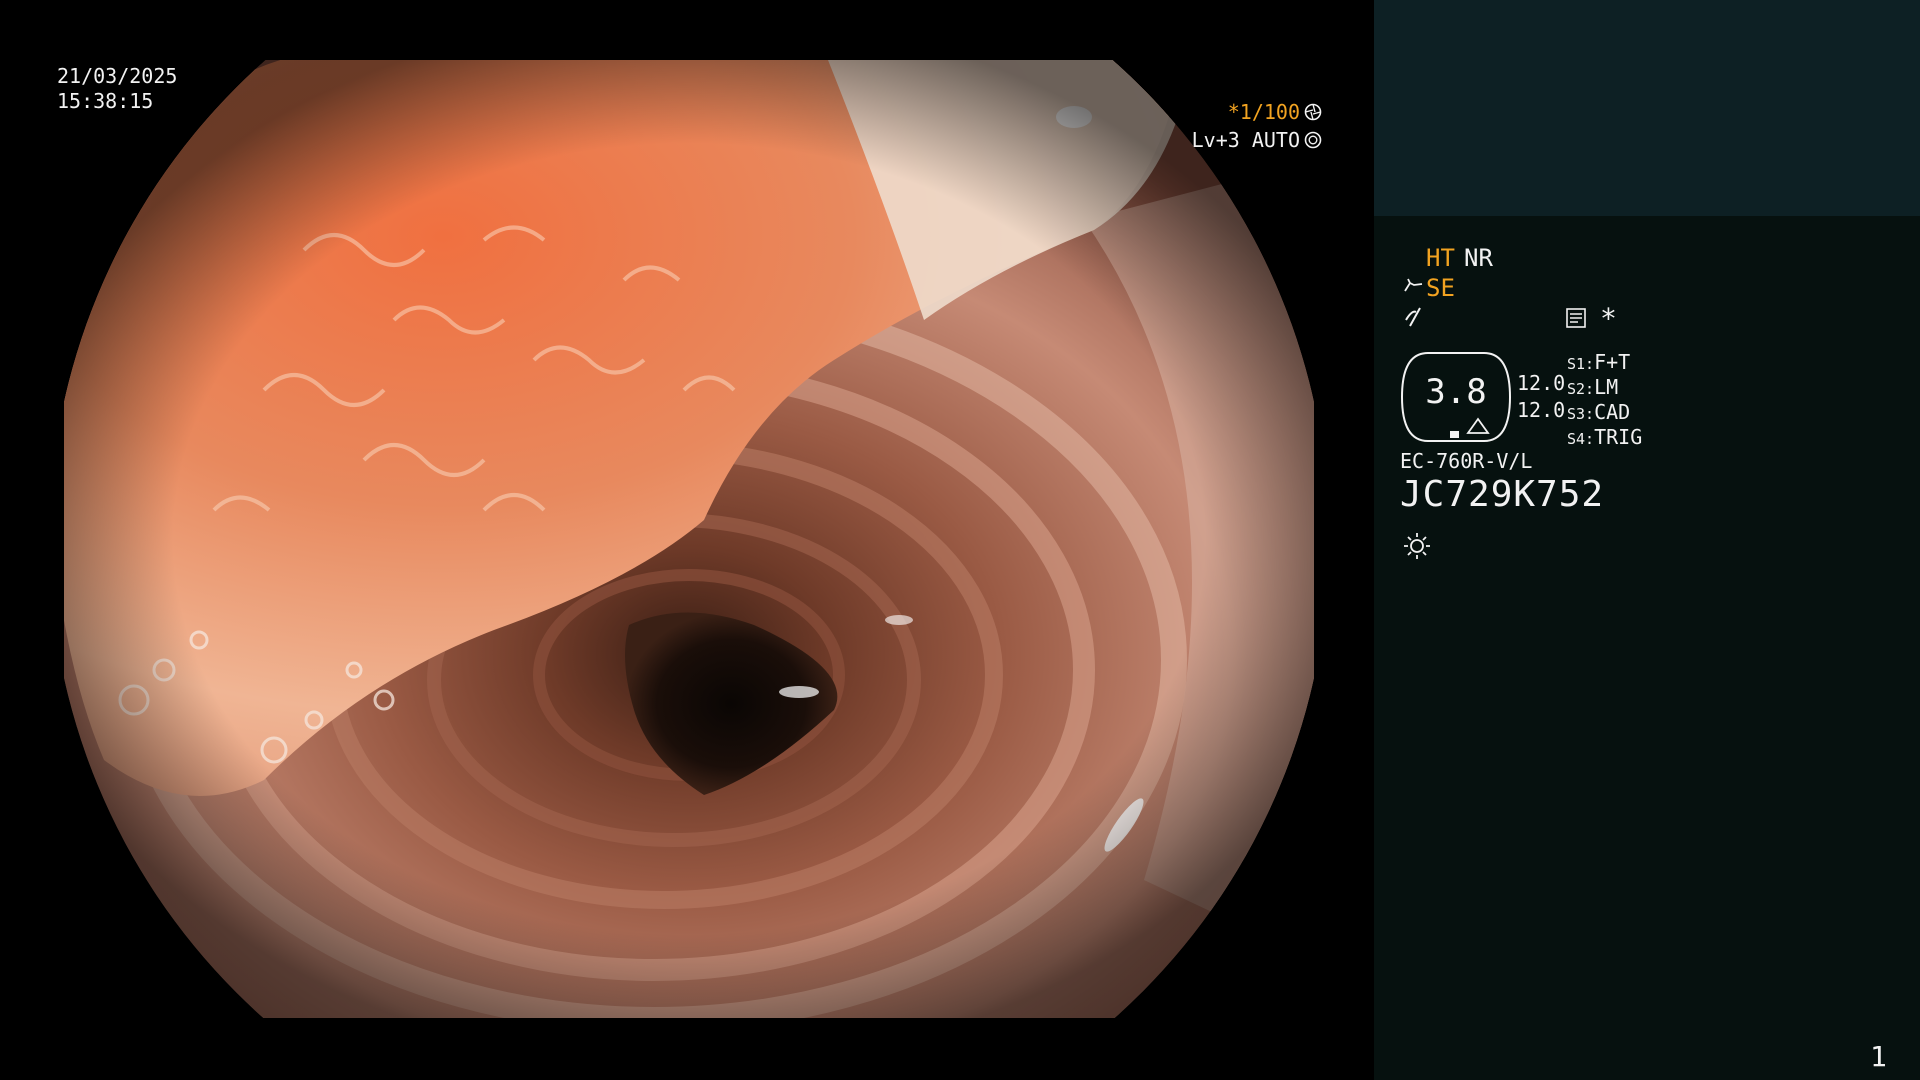 The image size is (1920, 1080). I want to click on scale-value-a: 12.0, so click(1541, 383).